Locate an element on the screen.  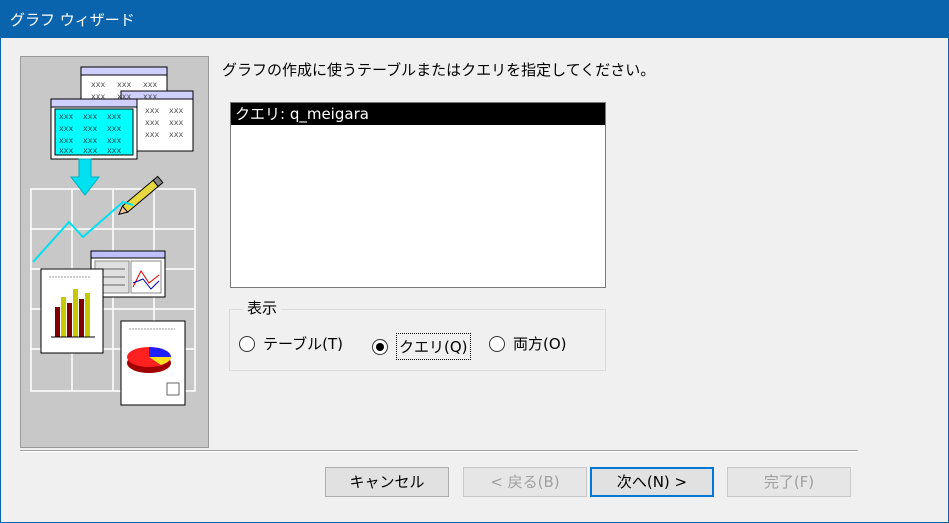
radio-both: 両方(O) is located at coordinates (528, 343).